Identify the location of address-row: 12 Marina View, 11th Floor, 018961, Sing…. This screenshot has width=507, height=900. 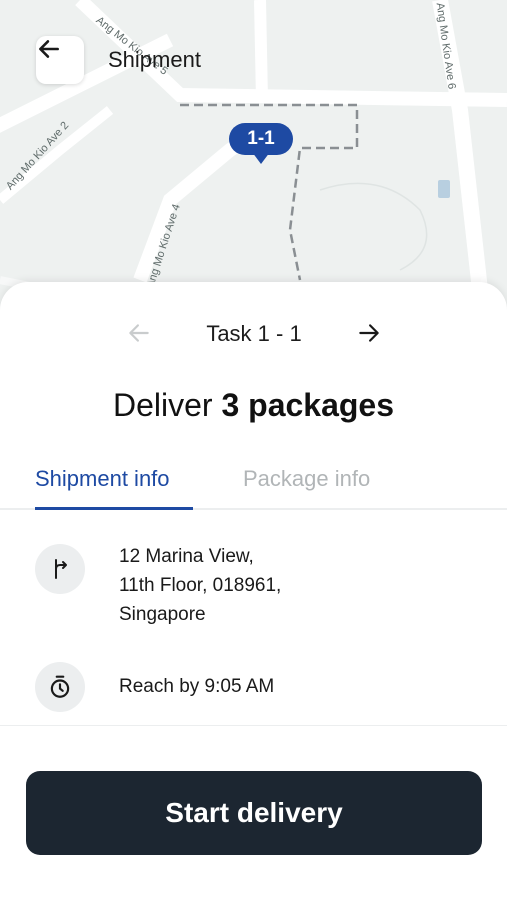
(253, 587).